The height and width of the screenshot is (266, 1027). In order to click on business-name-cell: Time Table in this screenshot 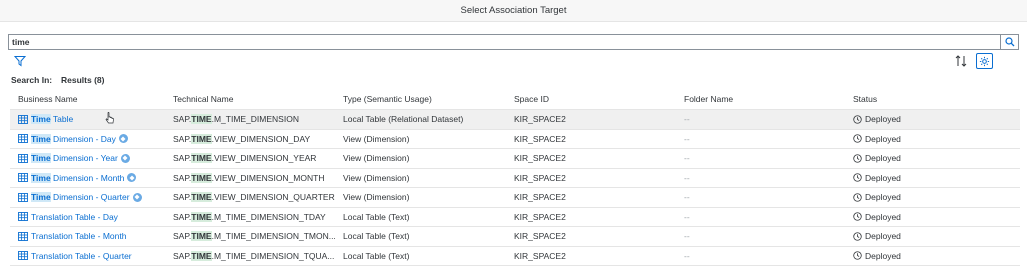, I will do `click(93, 119)`.